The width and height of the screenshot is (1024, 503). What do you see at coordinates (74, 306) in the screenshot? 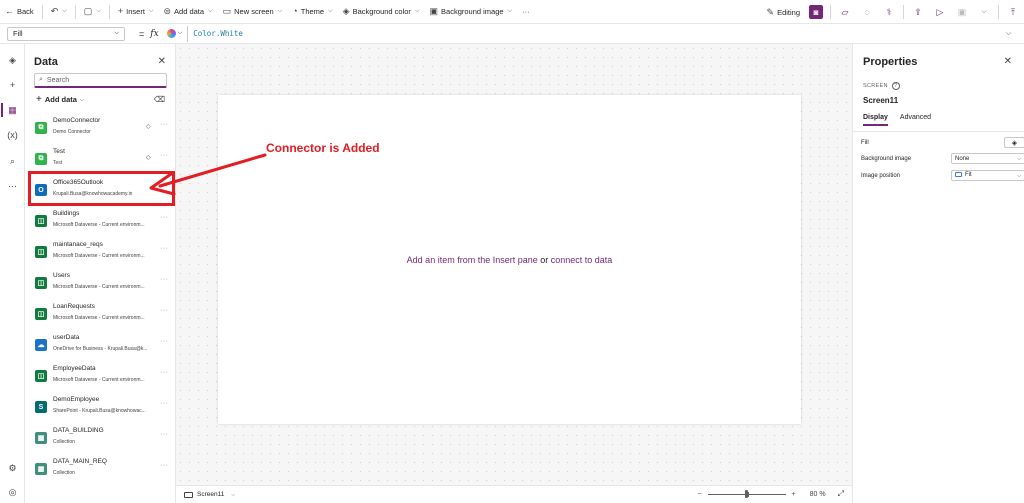
I see `data-source-name: LoanRequests` at bounding box center [74, 306].